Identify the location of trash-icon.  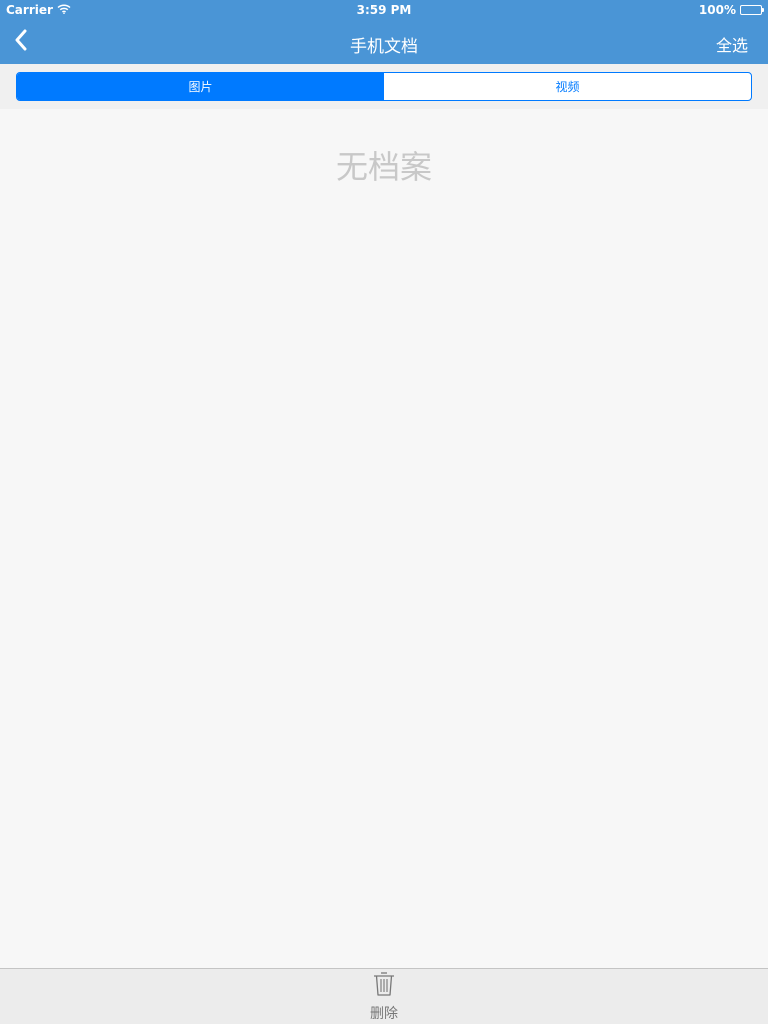
(384, 986).